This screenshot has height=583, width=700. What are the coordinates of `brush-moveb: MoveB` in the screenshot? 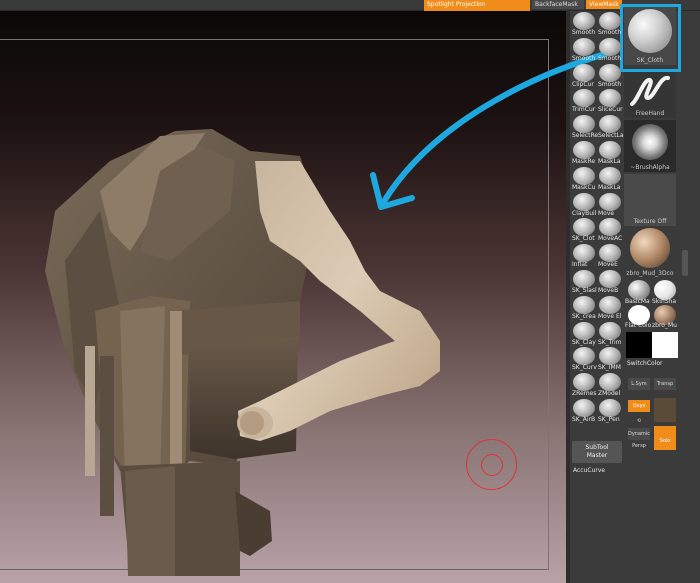 It's located at (610, 282).